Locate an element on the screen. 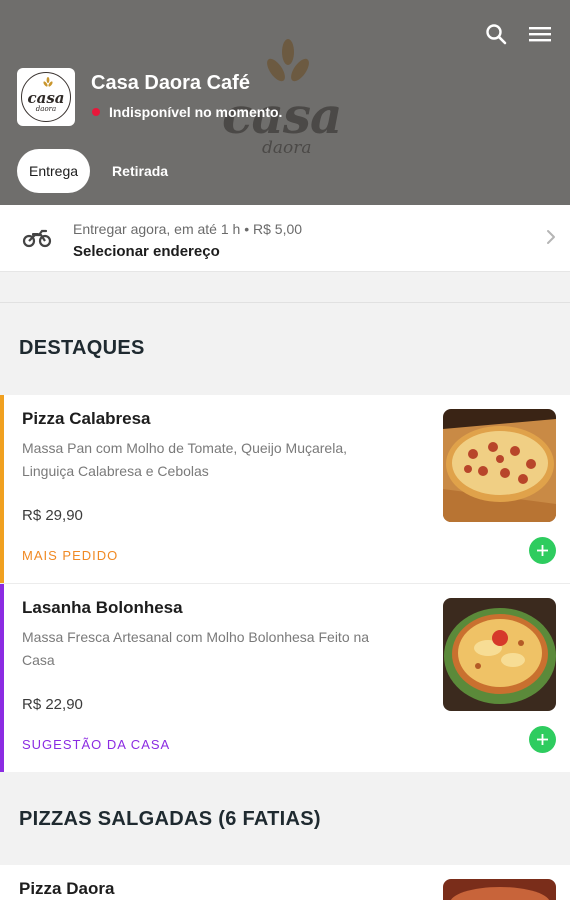 Image resolution: width=570 pixels, height=900 pixels. product-badge: MAIS PEDIDO is located at coordinates (70, 555).